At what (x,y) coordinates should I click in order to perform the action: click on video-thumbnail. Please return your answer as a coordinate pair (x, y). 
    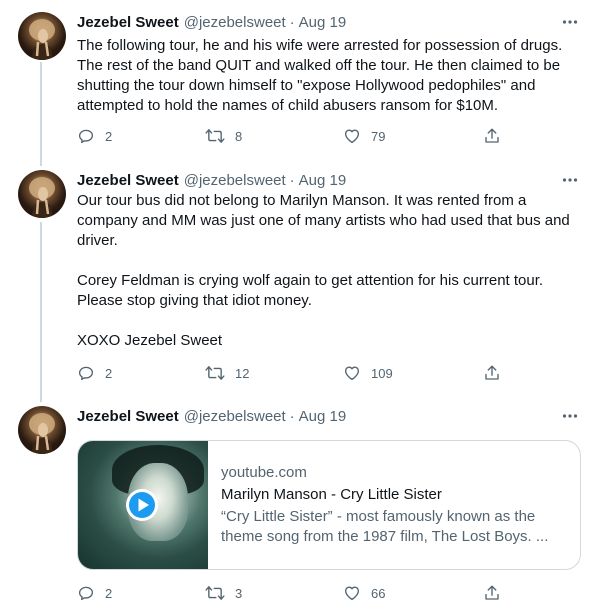
    Looking at the image, I should click on (143, 505).